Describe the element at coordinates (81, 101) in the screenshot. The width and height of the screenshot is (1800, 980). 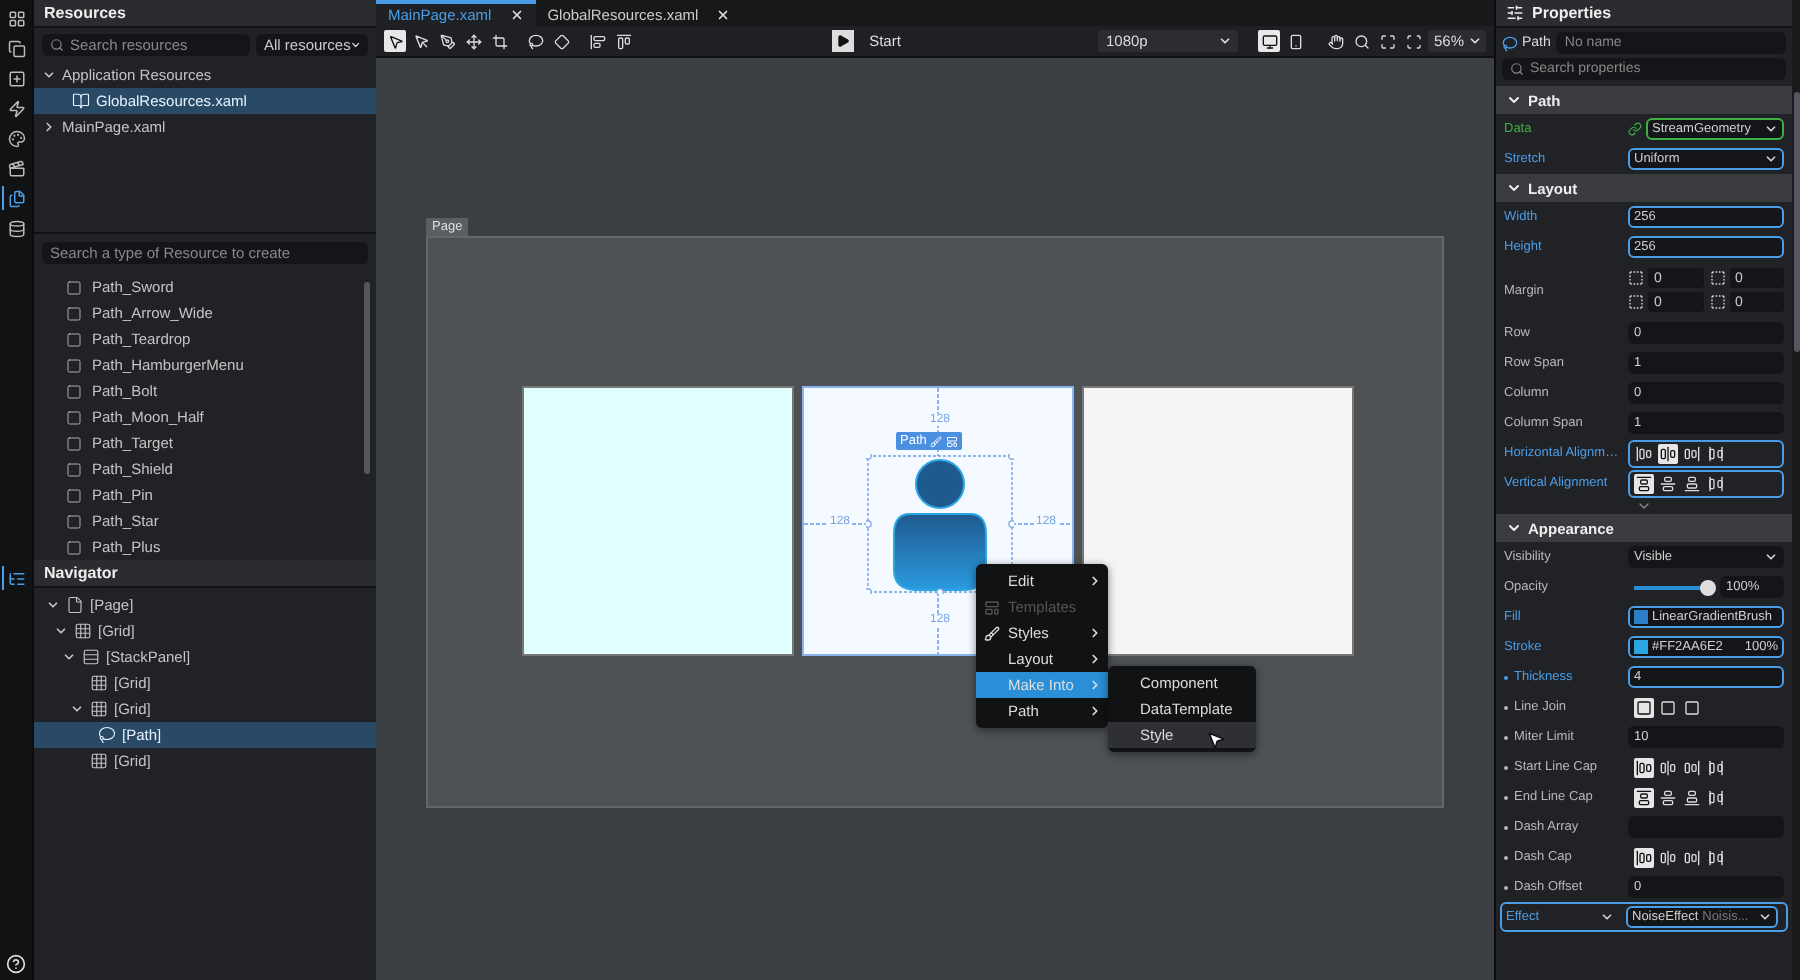
I see `book-icon` at that location.